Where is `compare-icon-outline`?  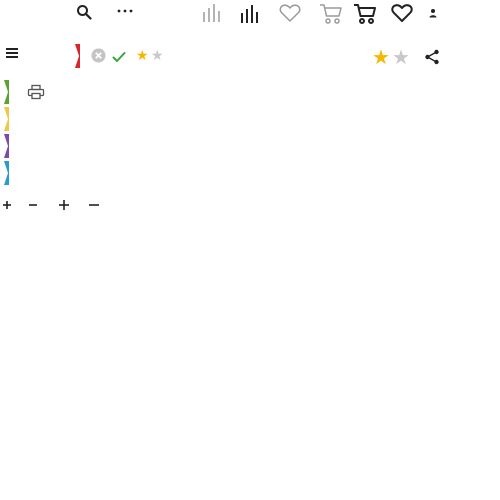 compare-icon-outline is located at coordinates (211, 13).